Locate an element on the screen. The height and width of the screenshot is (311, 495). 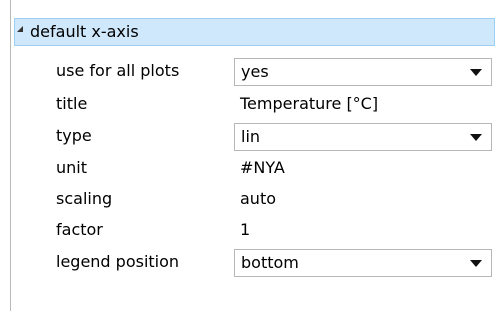
property-label: factor is located at coordinates (79, 229).